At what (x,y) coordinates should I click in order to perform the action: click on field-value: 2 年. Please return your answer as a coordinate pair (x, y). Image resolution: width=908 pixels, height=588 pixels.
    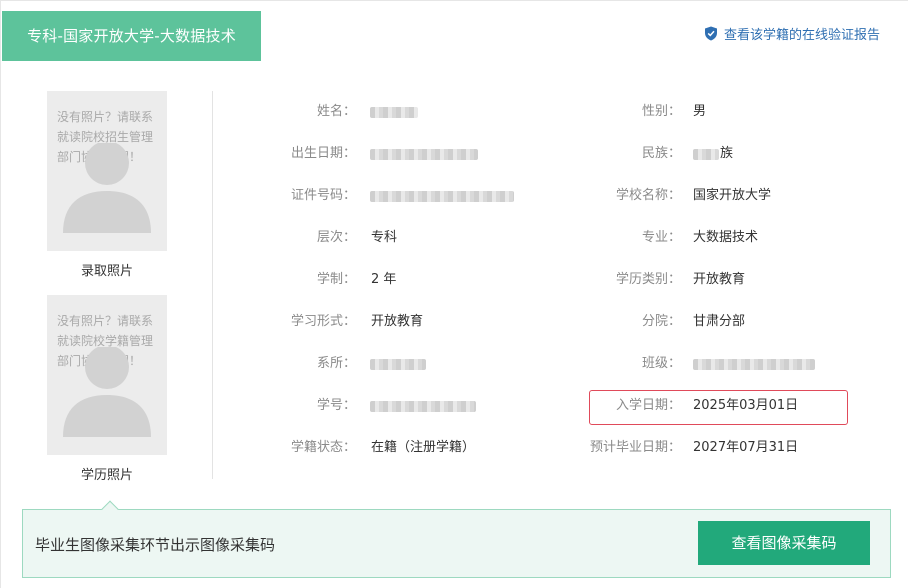
    Looking at the image, I should click on (384, 279).